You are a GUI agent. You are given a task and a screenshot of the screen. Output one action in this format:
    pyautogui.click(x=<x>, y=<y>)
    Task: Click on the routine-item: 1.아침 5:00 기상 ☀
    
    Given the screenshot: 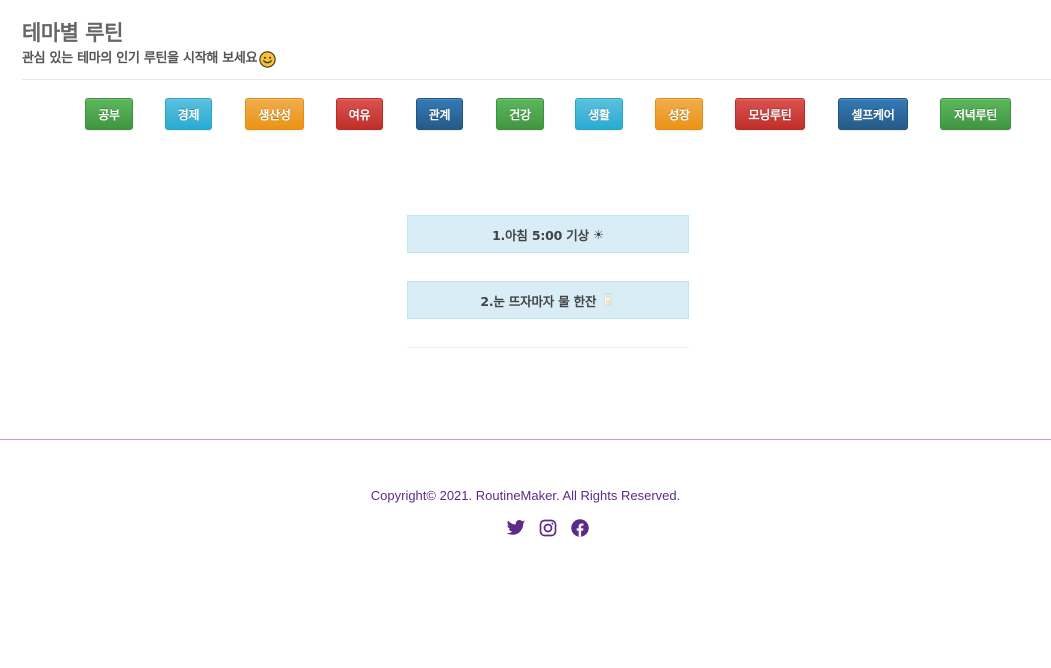 What is the action you would take?
    pyautogui.click(x=548, y=234)
    